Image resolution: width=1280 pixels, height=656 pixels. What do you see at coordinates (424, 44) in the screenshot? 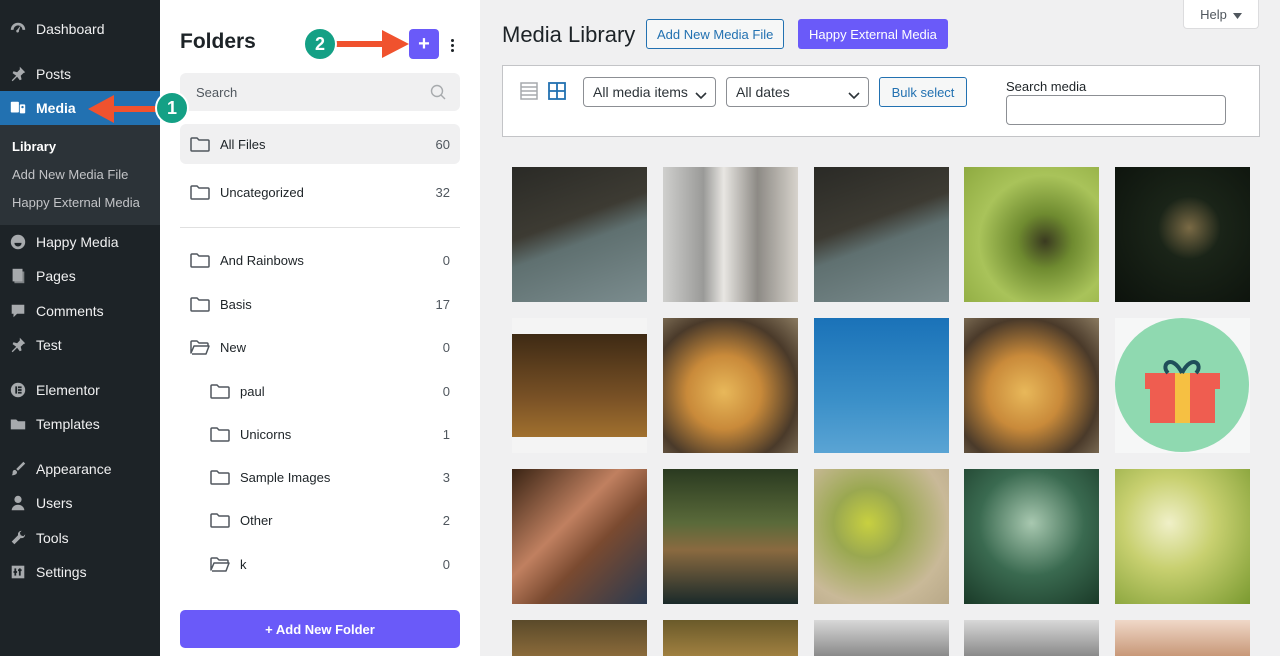
I see `add-folder-icon-button: +` at bounding box center [424, 44].